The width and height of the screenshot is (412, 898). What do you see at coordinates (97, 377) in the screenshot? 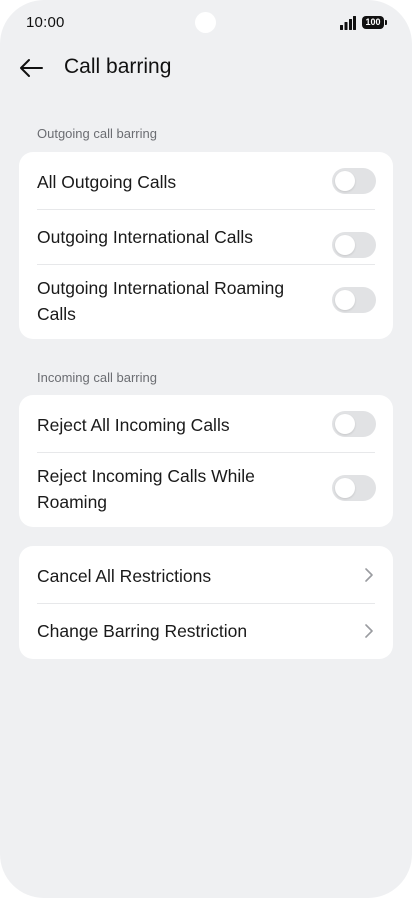
I see `section-label-incoming: Incoming call barring` at bounding box center [97, 377].